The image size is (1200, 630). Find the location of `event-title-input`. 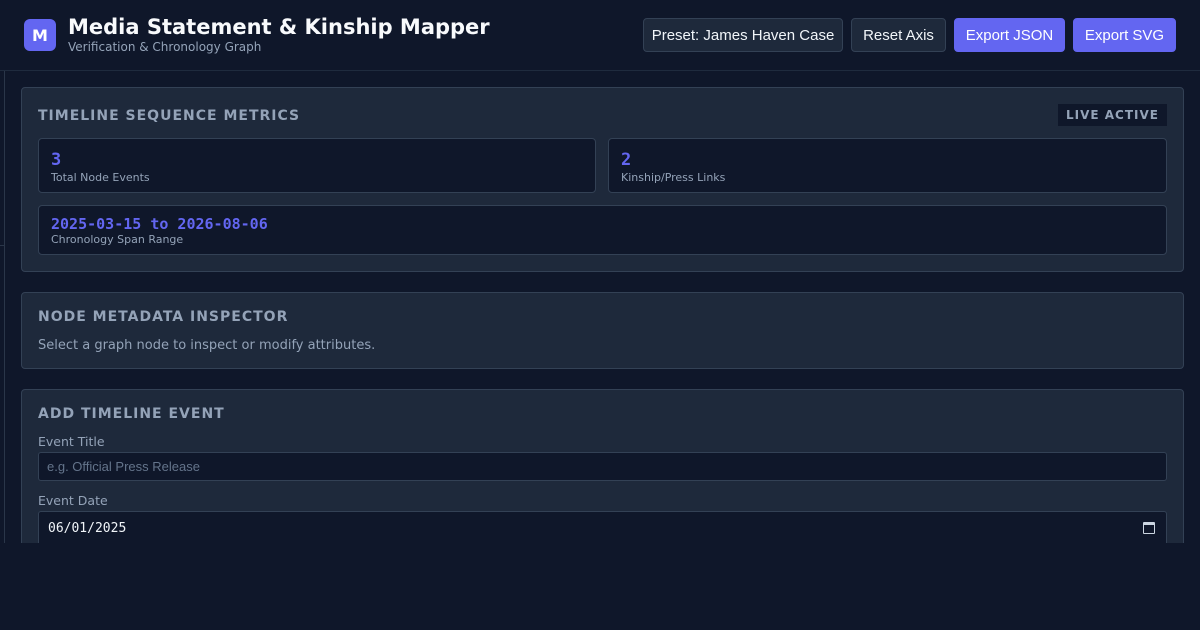

event-title-input is located at coordinates (602, 466).